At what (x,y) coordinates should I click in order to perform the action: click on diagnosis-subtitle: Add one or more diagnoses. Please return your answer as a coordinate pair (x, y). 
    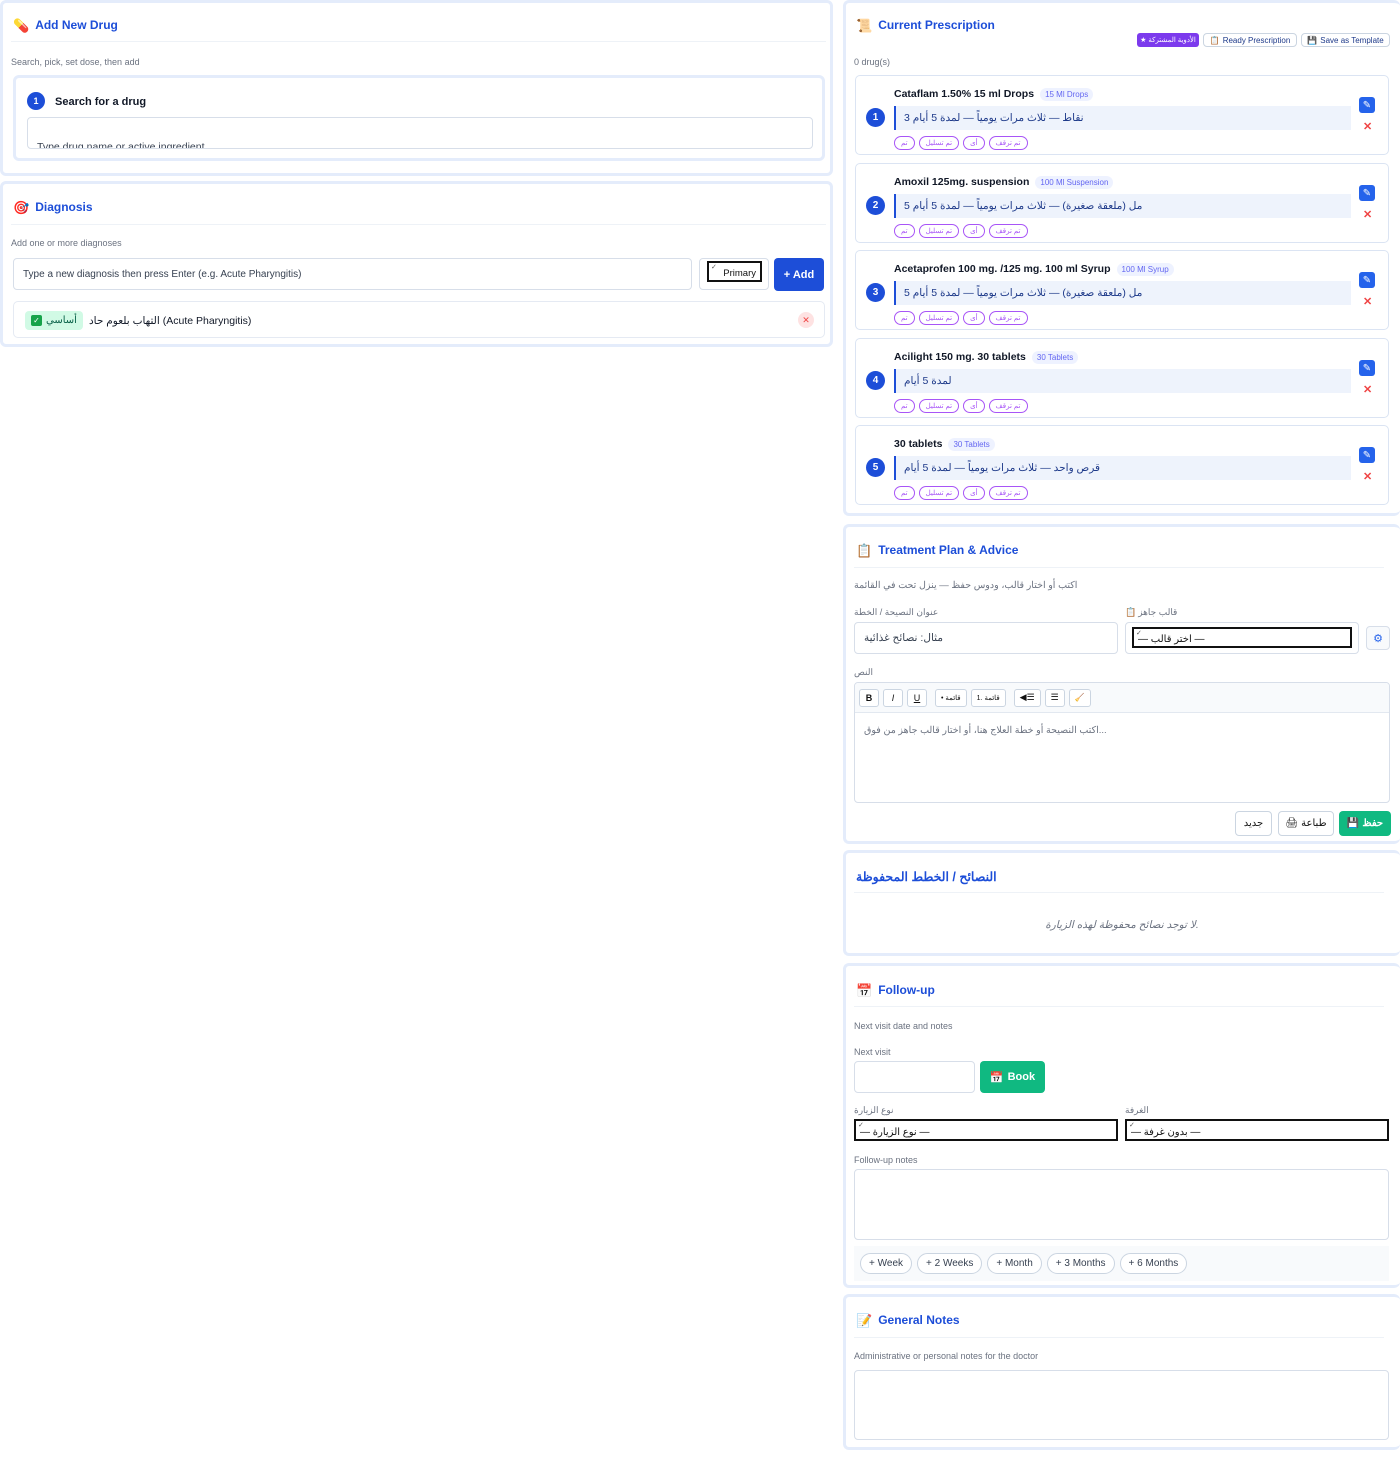
    Looking at the image, I should click on (66, 243).